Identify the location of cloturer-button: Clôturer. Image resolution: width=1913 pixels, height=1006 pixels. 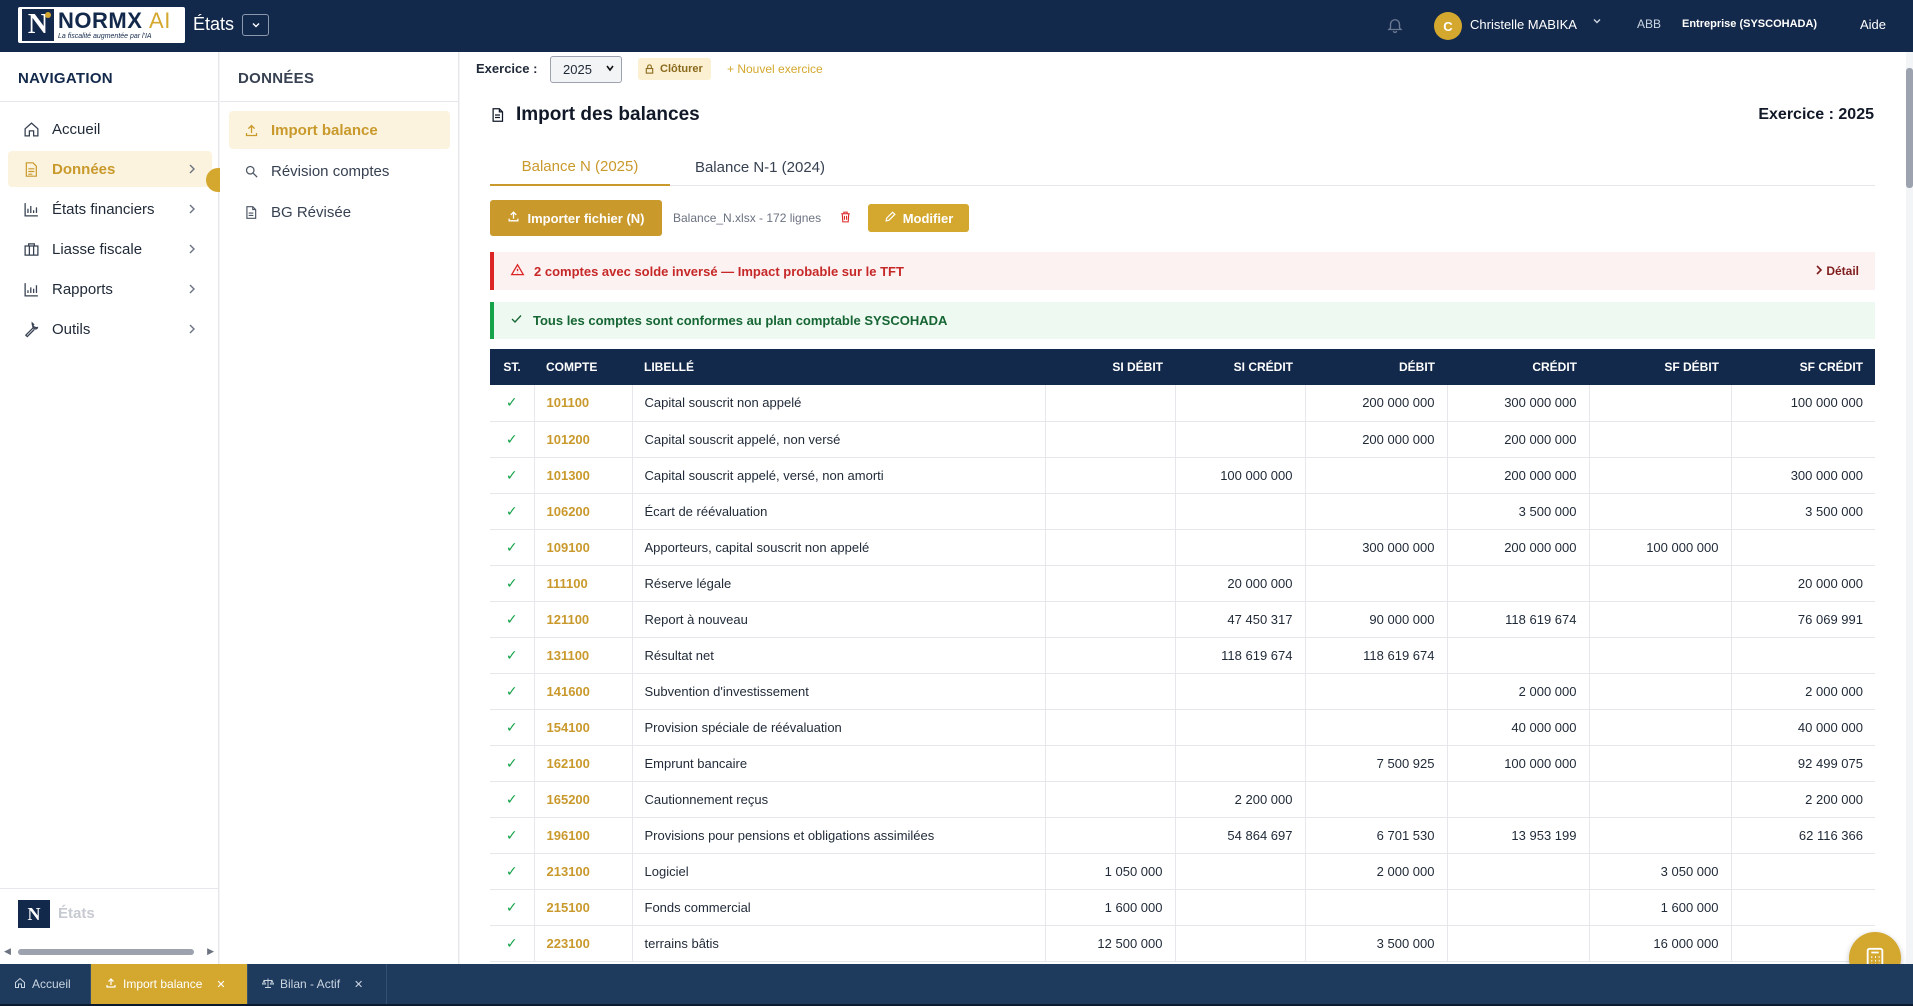
(674, 69).